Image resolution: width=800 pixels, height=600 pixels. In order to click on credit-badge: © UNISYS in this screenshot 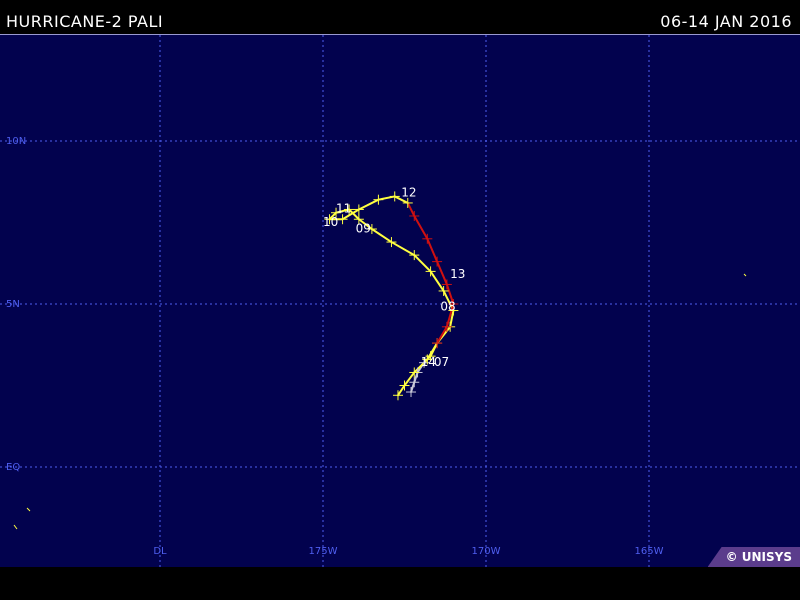, I will do `click(753, 557)`.